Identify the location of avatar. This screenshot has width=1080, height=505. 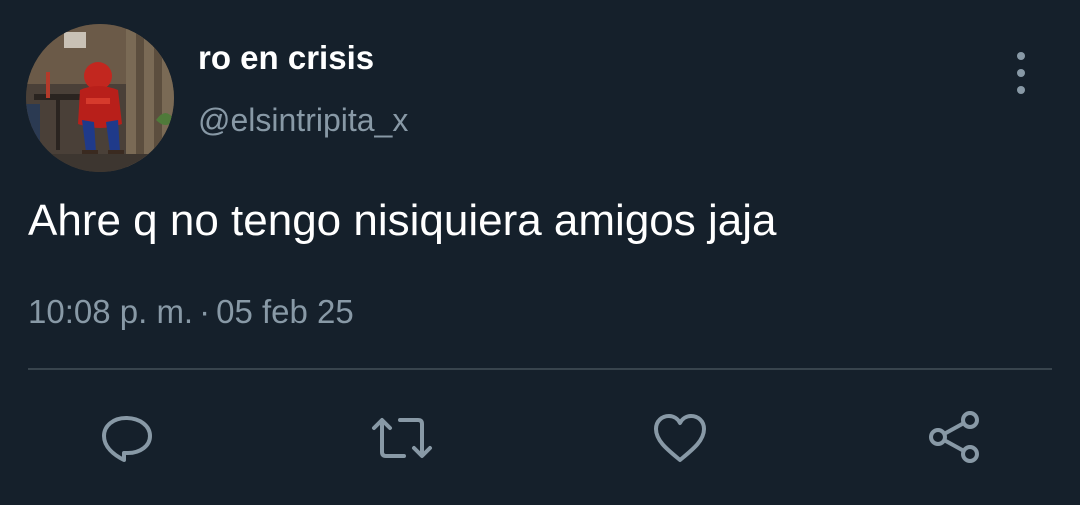
(100, 98).